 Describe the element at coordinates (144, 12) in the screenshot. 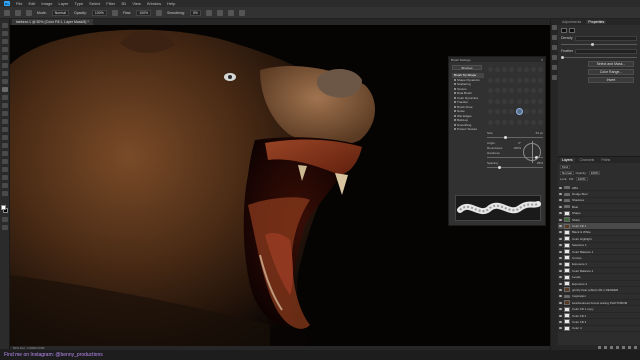

I see `flow-field: 100%` at that location.